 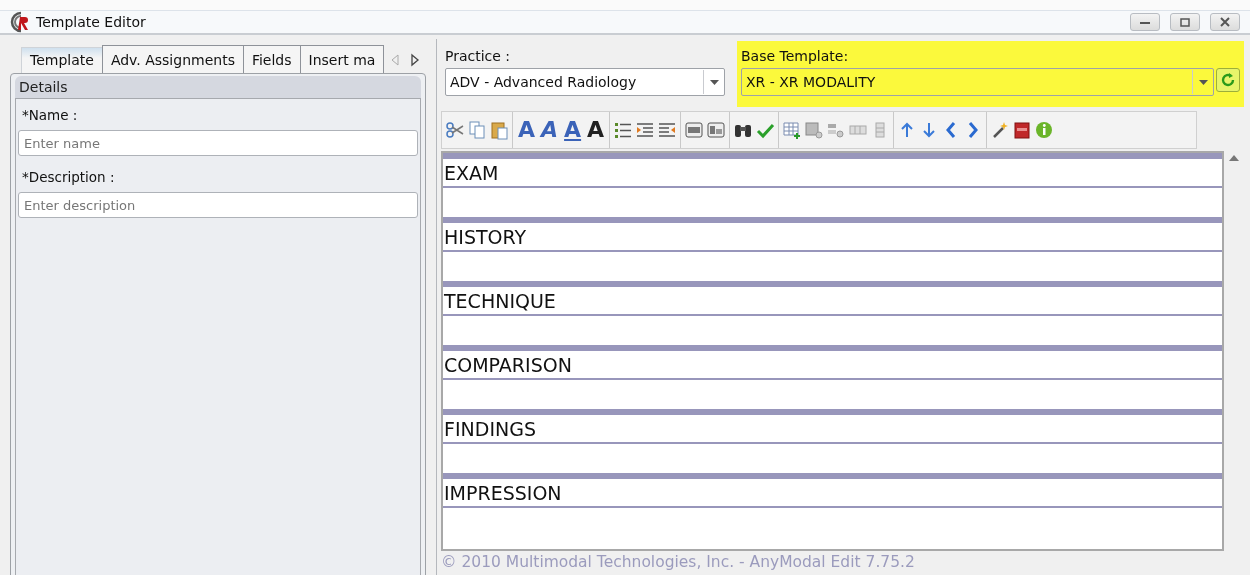 I want to click on practice-label: Practice :, so click(x=478, y=56).